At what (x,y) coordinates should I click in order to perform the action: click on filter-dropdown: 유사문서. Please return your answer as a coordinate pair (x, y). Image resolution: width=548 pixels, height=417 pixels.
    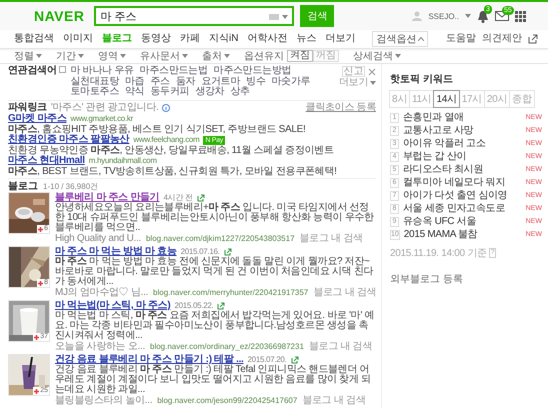
    Looking at the image, I should click on (164, 56).